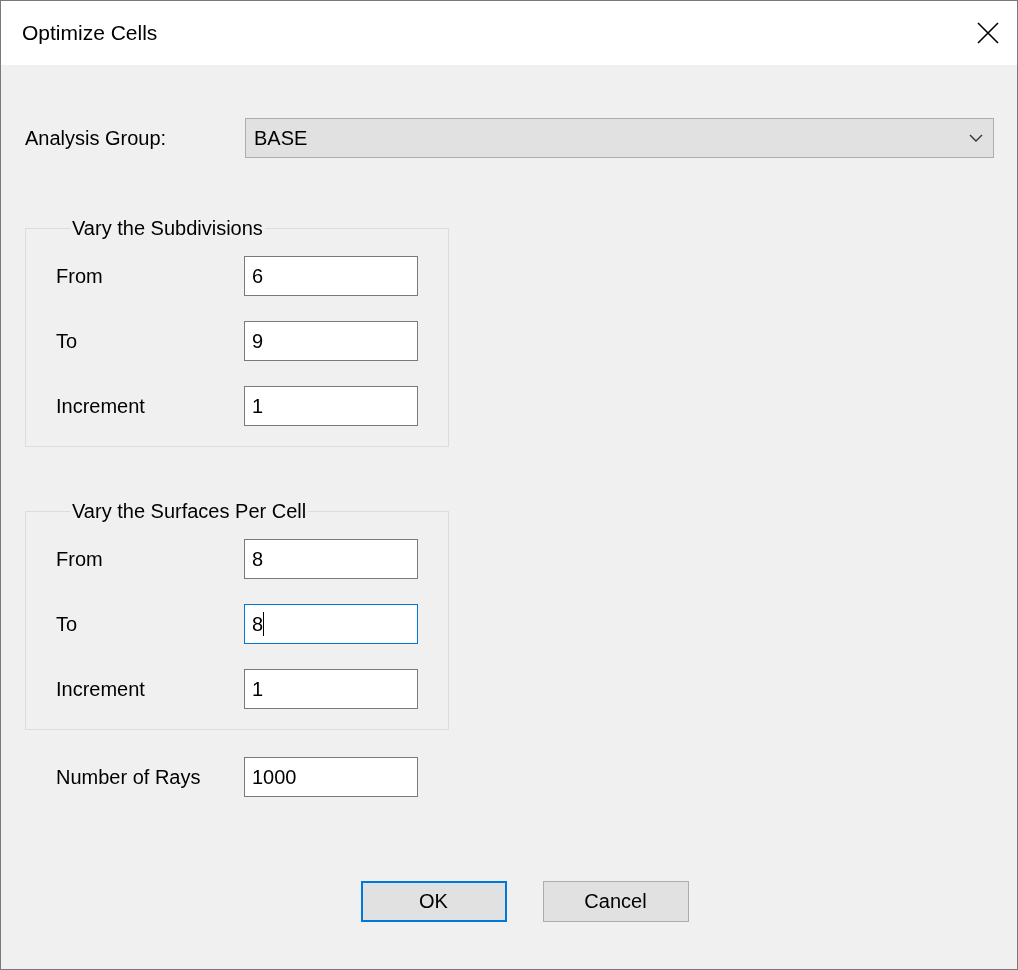 The height and width of the screenshot is (970, 1018). I want to click on input-field: 6, so click(331, 276).